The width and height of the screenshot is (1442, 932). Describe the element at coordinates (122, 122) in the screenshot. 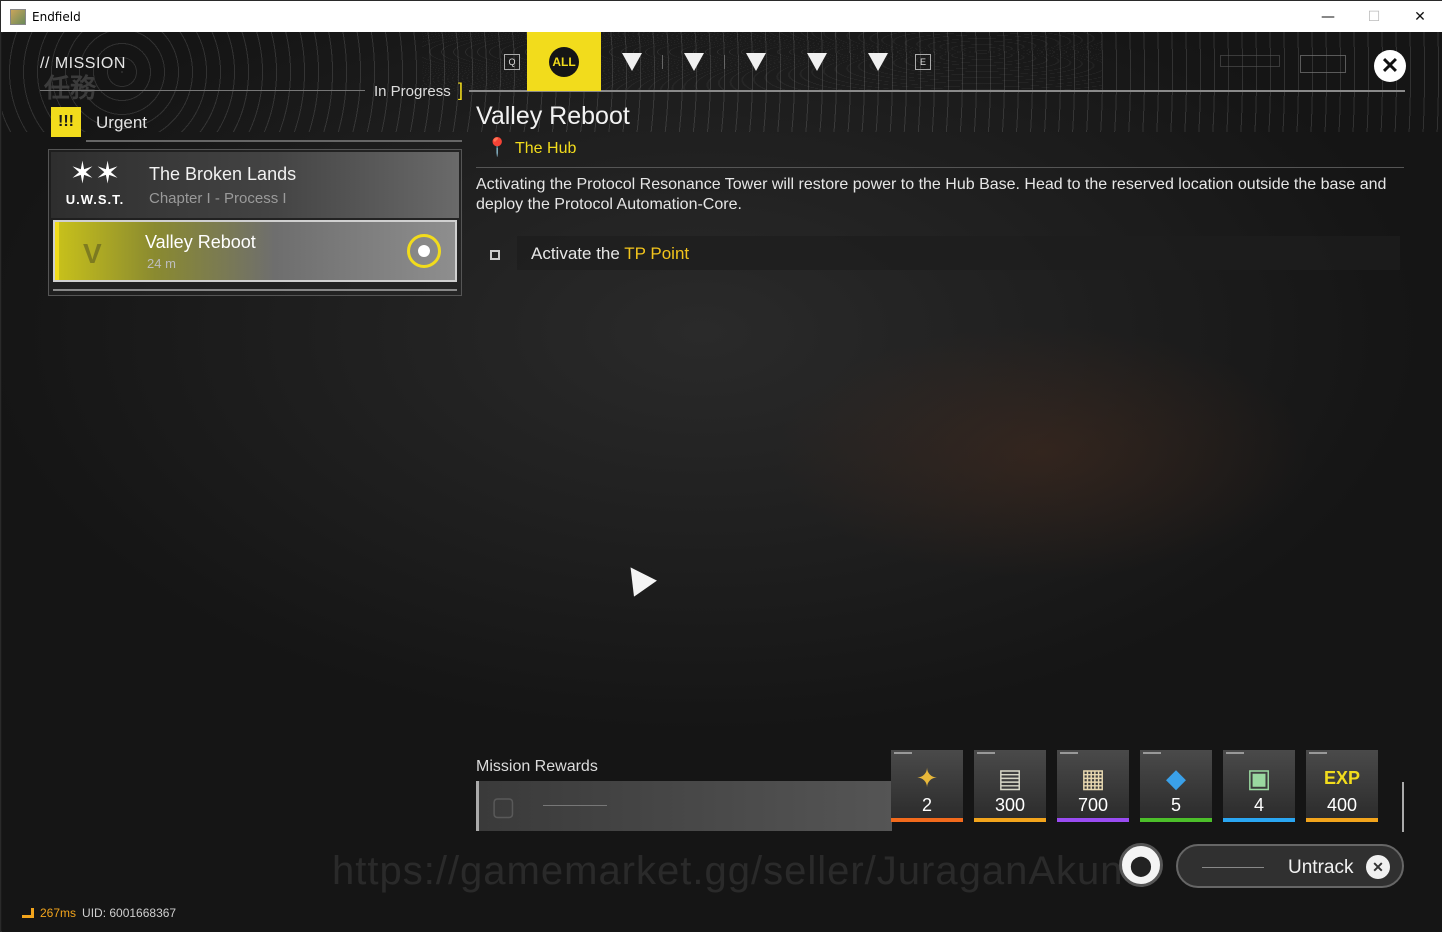

I see `urgent-label: Urgent` at that location.